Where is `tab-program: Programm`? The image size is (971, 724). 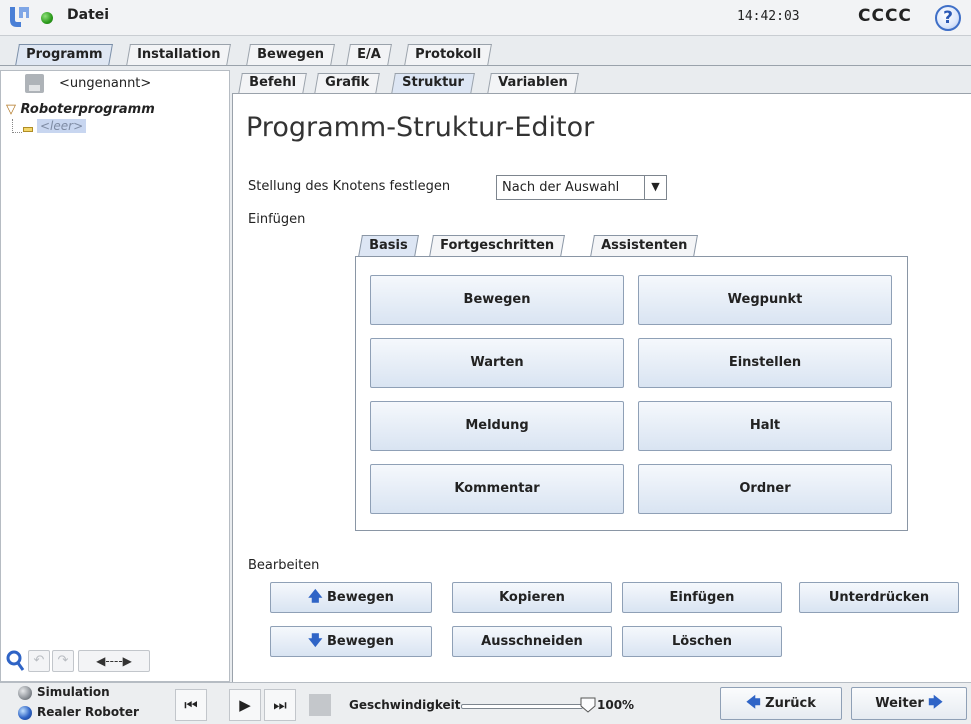
tab-program: Programm is located at coordinates (64, 55).